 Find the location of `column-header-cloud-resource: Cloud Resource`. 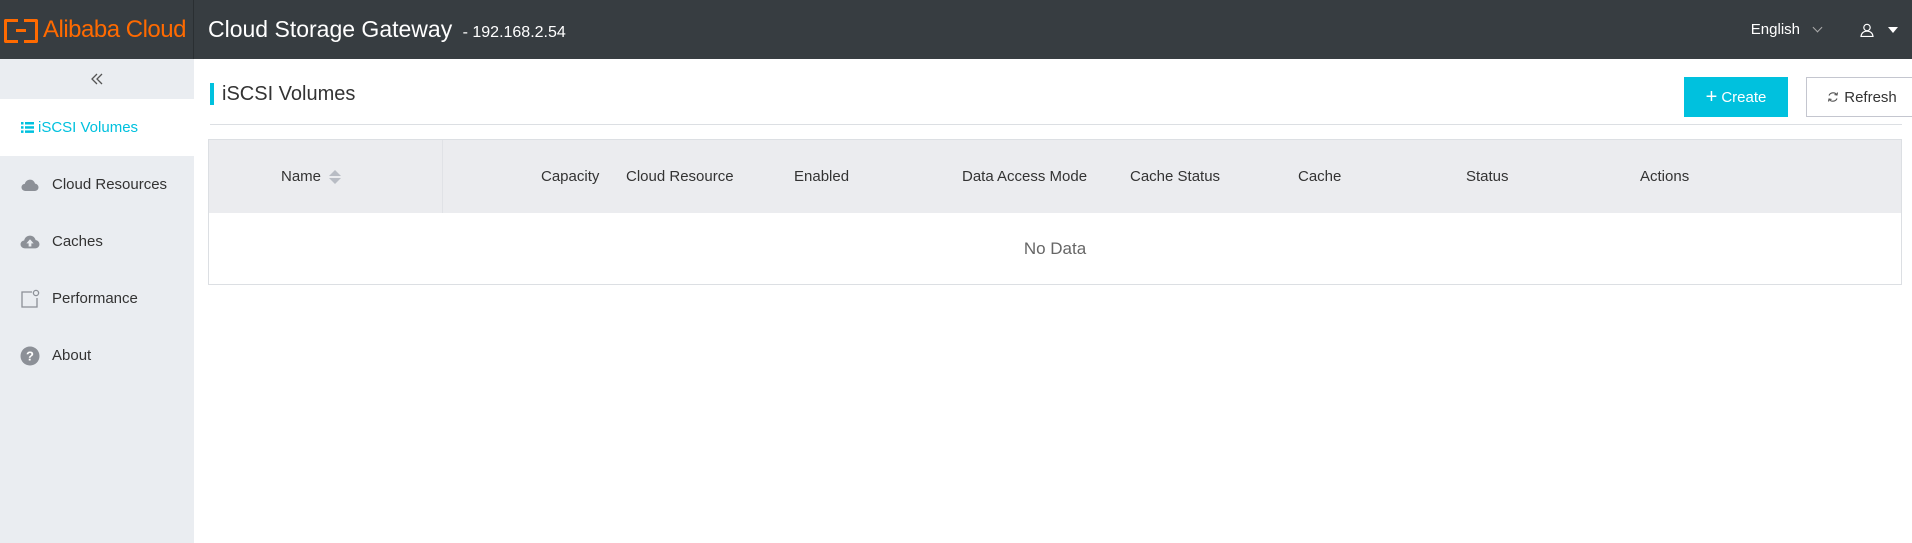

column-header-cloud-resource: Cloud Resource is located at coordinates (680, 176).